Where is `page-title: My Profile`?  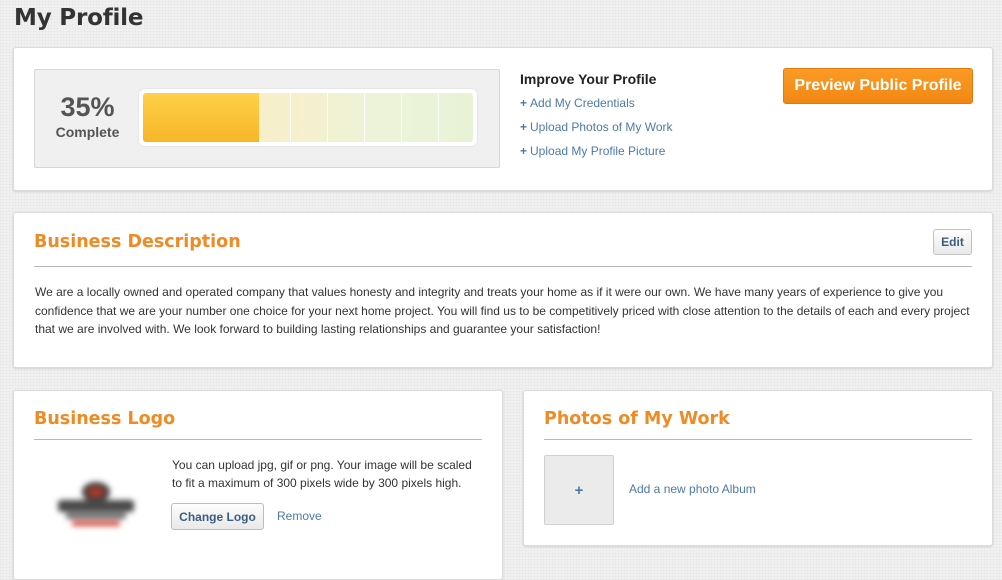
page-title: My Profile is located at coordinates (79, 18).